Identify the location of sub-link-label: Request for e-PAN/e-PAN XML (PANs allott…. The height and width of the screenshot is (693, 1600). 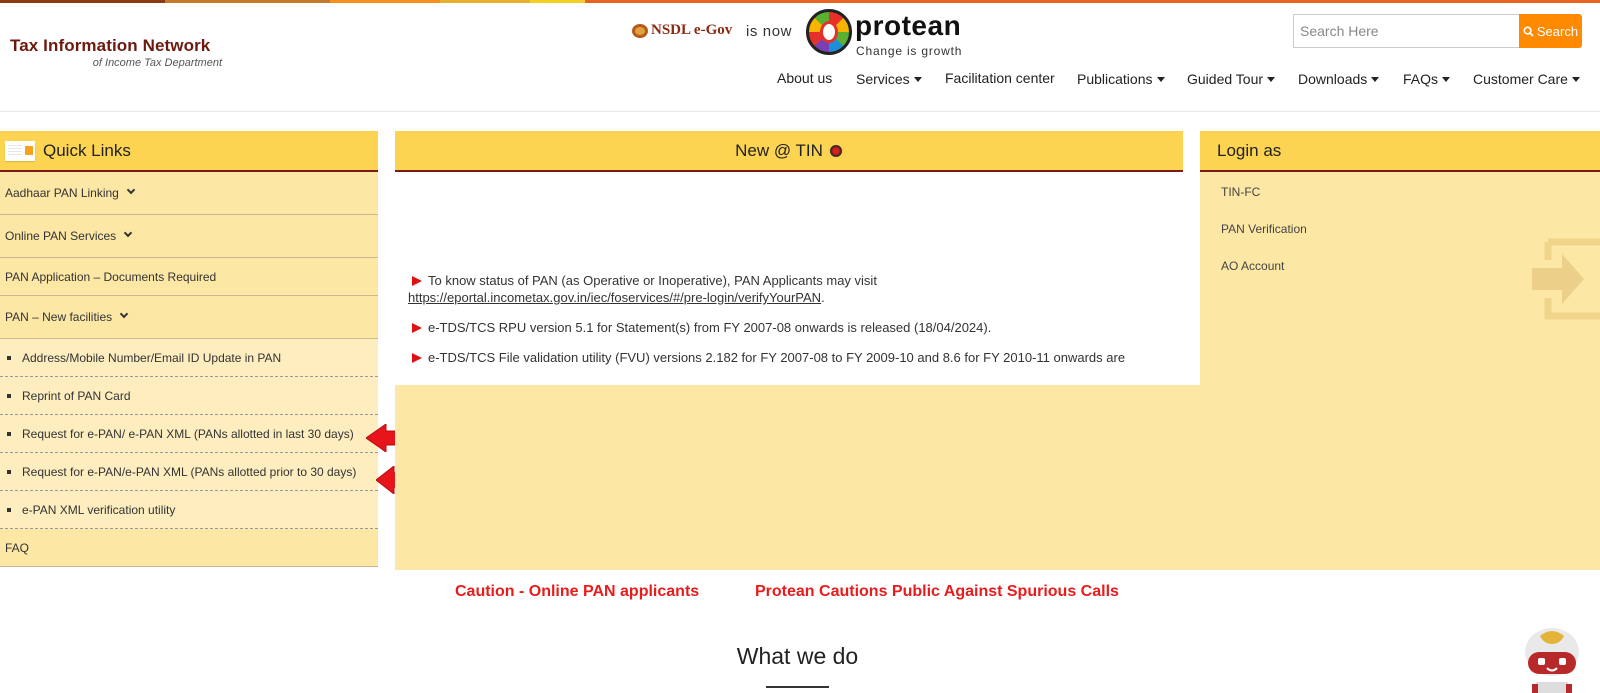
(189, 471).